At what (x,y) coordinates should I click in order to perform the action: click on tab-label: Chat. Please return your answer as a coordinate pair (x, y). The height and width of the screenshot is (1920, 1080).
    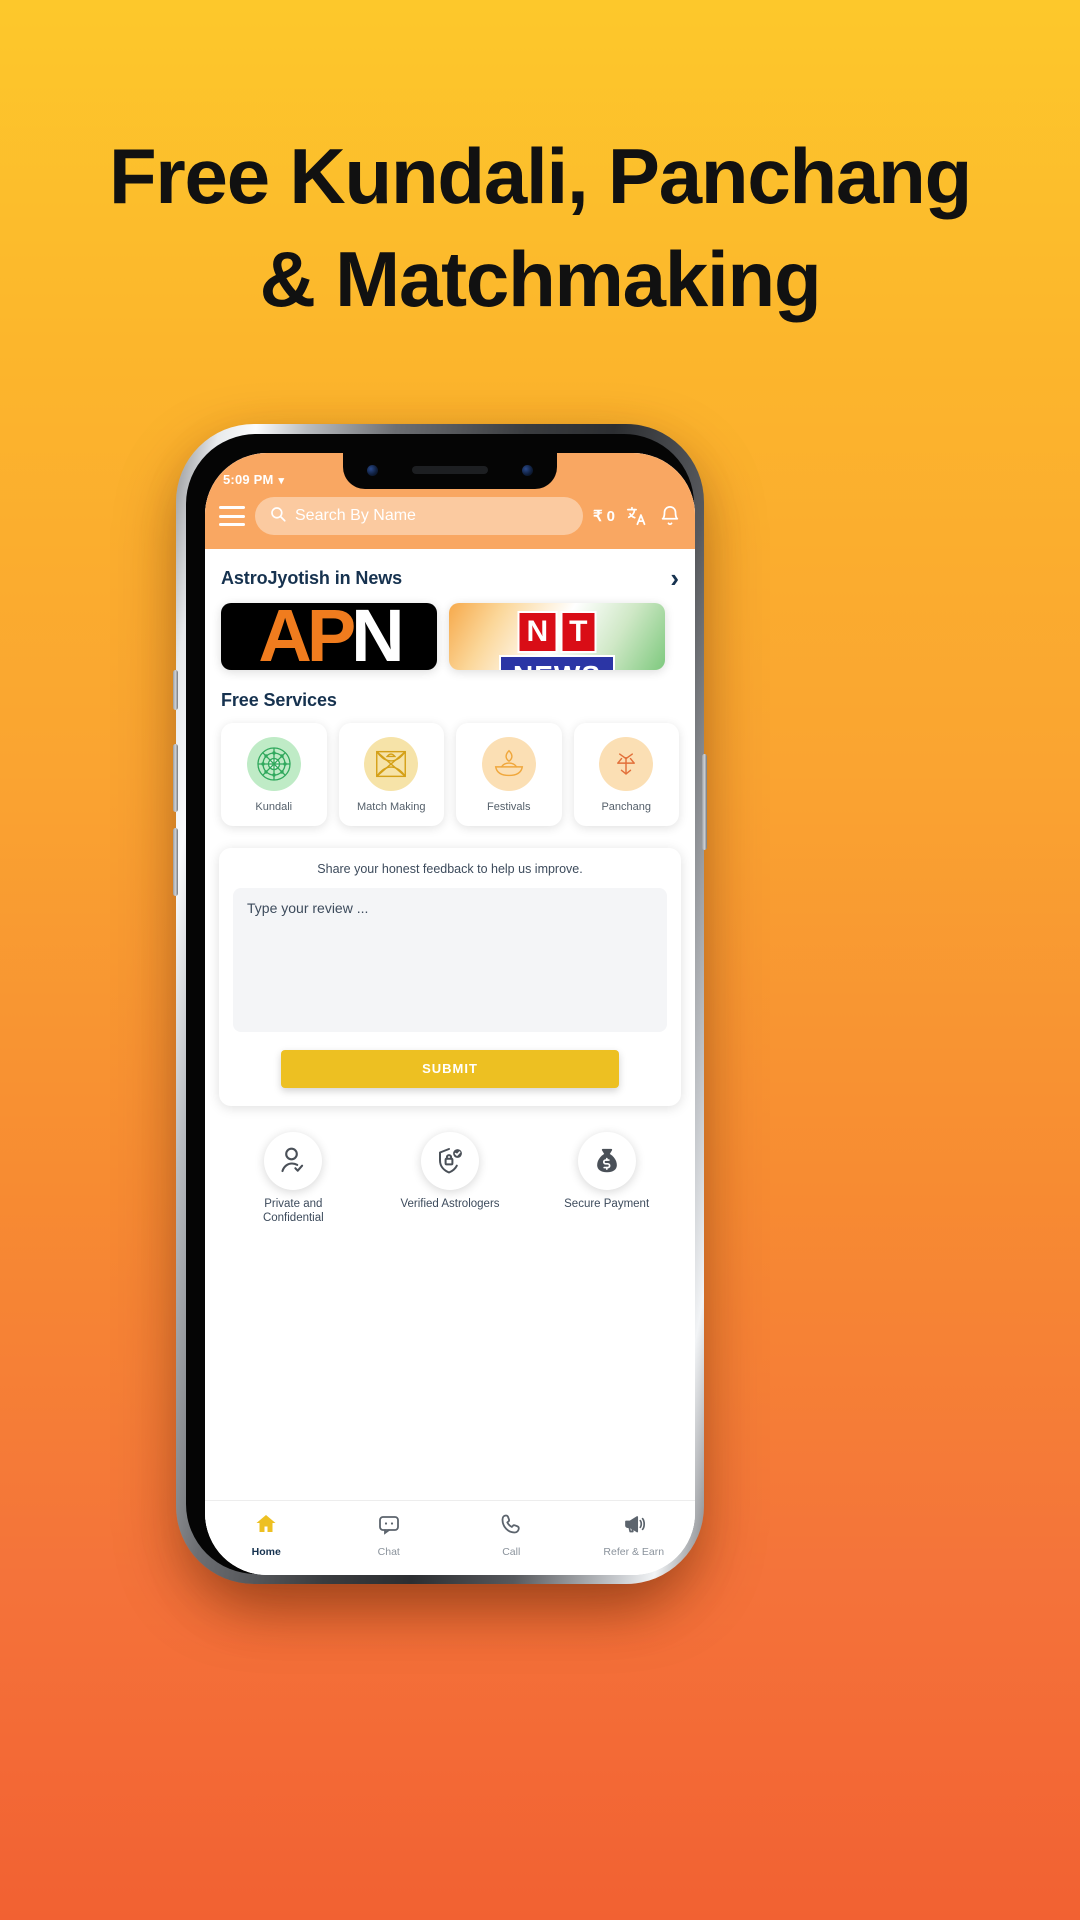
    Looking at the image, I should click on (388, 1552).